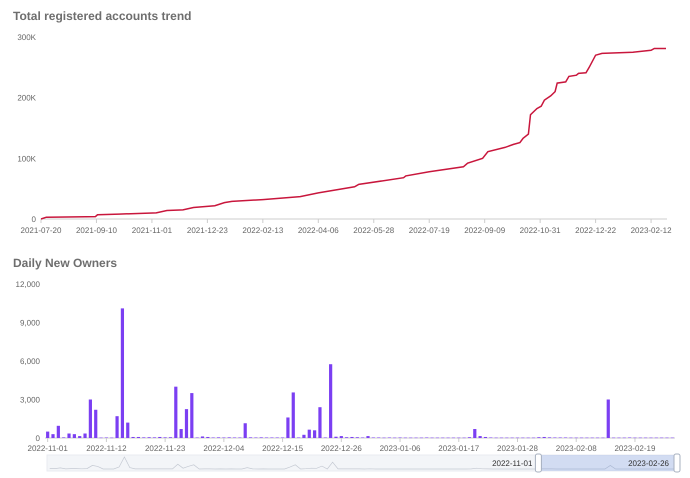  Describe the element at coordinates (429, 230) in the screenshot. I see `axis-label: 2022-07-19` at that location.